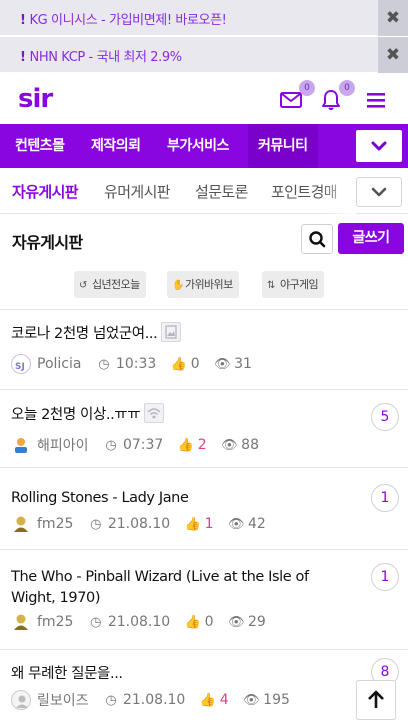 The height and width of the screenshot is (728, 408). I want to click on logo: sir, so click(35, 99).